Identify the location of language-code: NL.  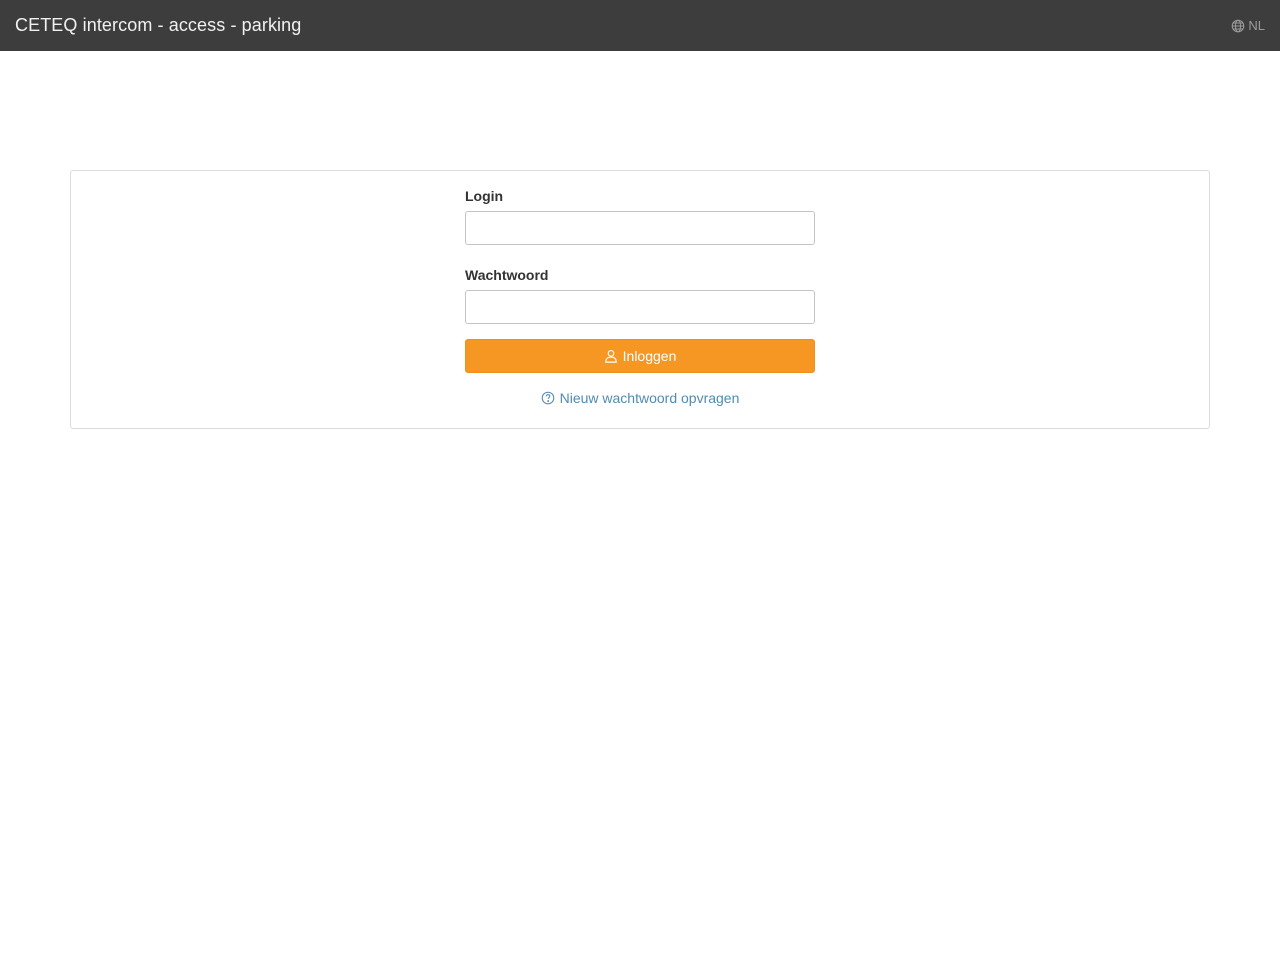
(1256, 25).